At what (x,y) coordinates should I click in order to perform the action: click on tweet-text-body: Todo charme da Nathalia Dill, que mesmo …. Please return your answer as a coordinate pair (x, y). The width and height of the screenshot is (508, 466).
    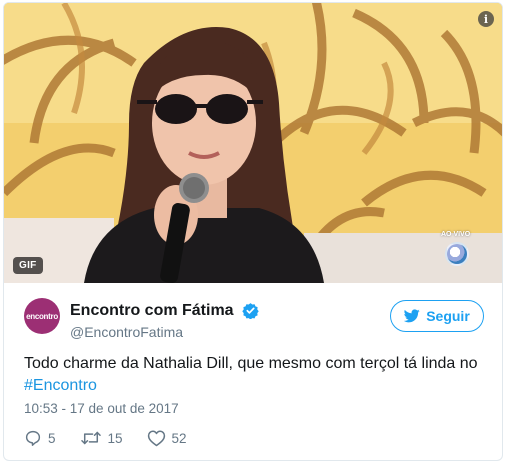
    Looking at the image, I should click on (251, 363).